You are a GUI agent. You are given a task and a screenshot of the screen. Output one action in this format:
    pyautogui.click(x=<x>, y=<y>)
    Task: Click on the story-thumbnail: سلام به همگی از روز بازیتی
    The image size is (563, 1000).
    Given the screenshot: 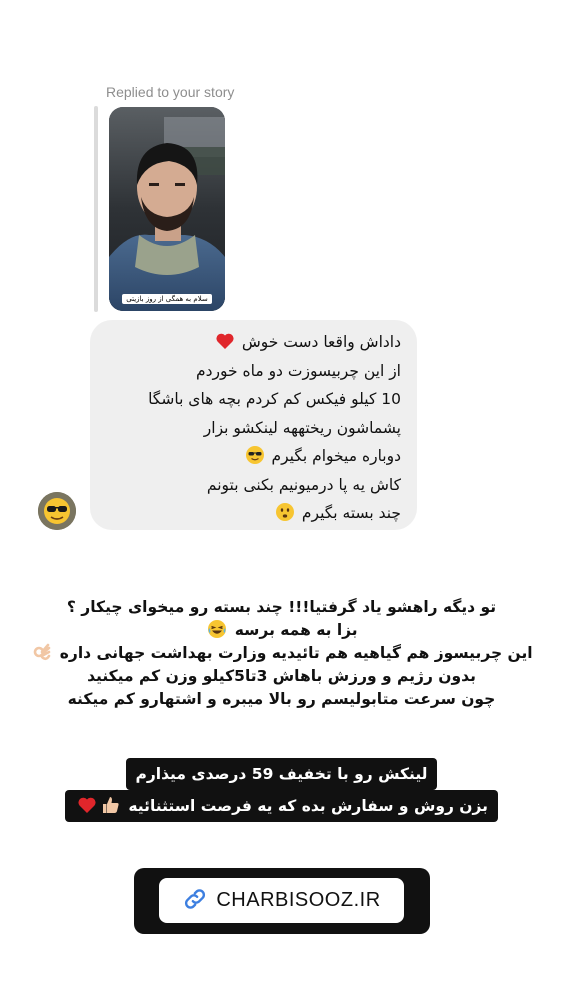 What is the action you would take?
    pyautogui.click(x=167, y=209)
    